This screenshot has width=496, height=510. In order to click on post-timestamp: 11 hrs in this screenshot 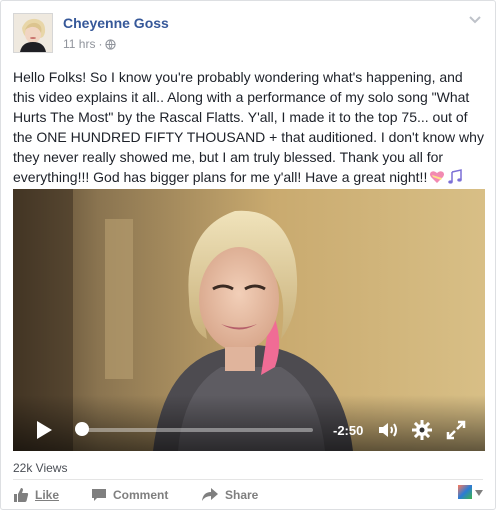, I will do `click(79, 44)`.